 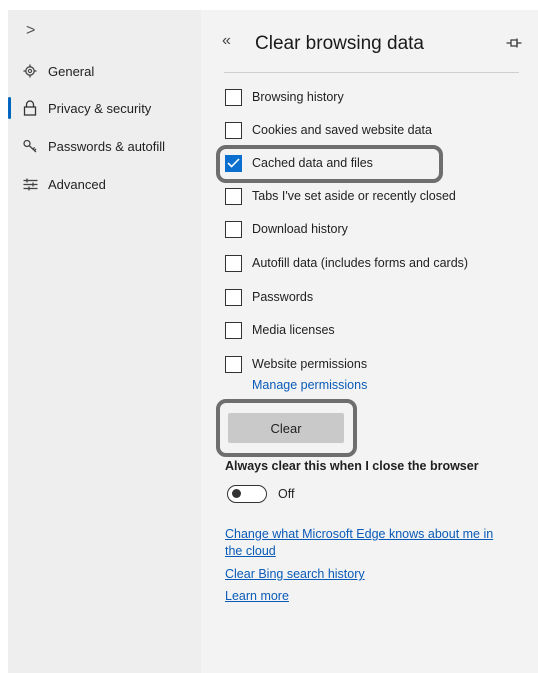 What do you see at coordinates (286, 494) in the screenshot?
I see `toggle-state-label: Off` at bounding box center [286, 494].